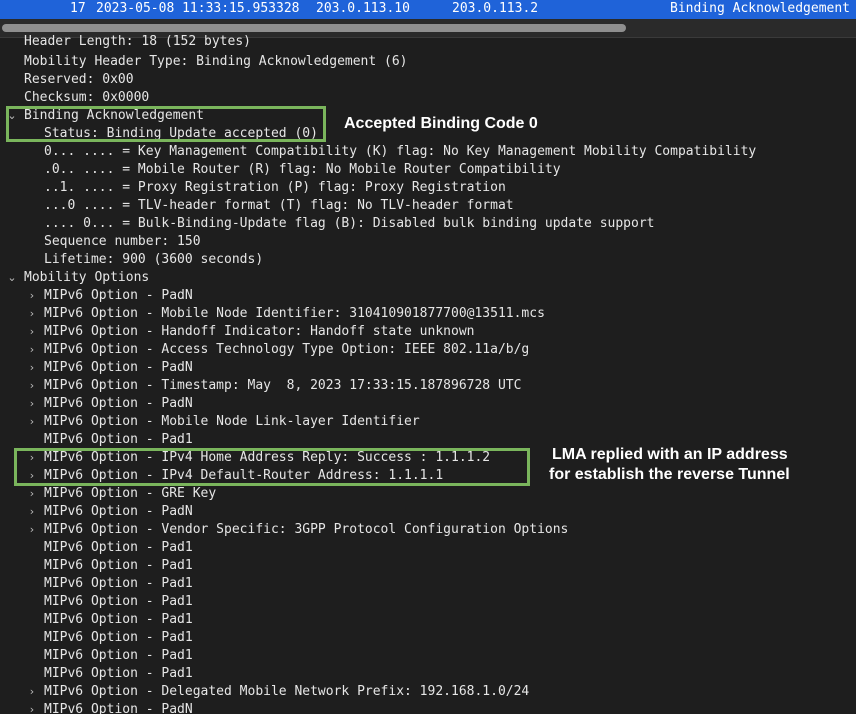 The image size is (856, 714). What do you see at coordinates (428, 260) in the screenshot?
I see `tree-item: Lifetime: 900 (3600 seconds)` at bounding box center [428, 260].